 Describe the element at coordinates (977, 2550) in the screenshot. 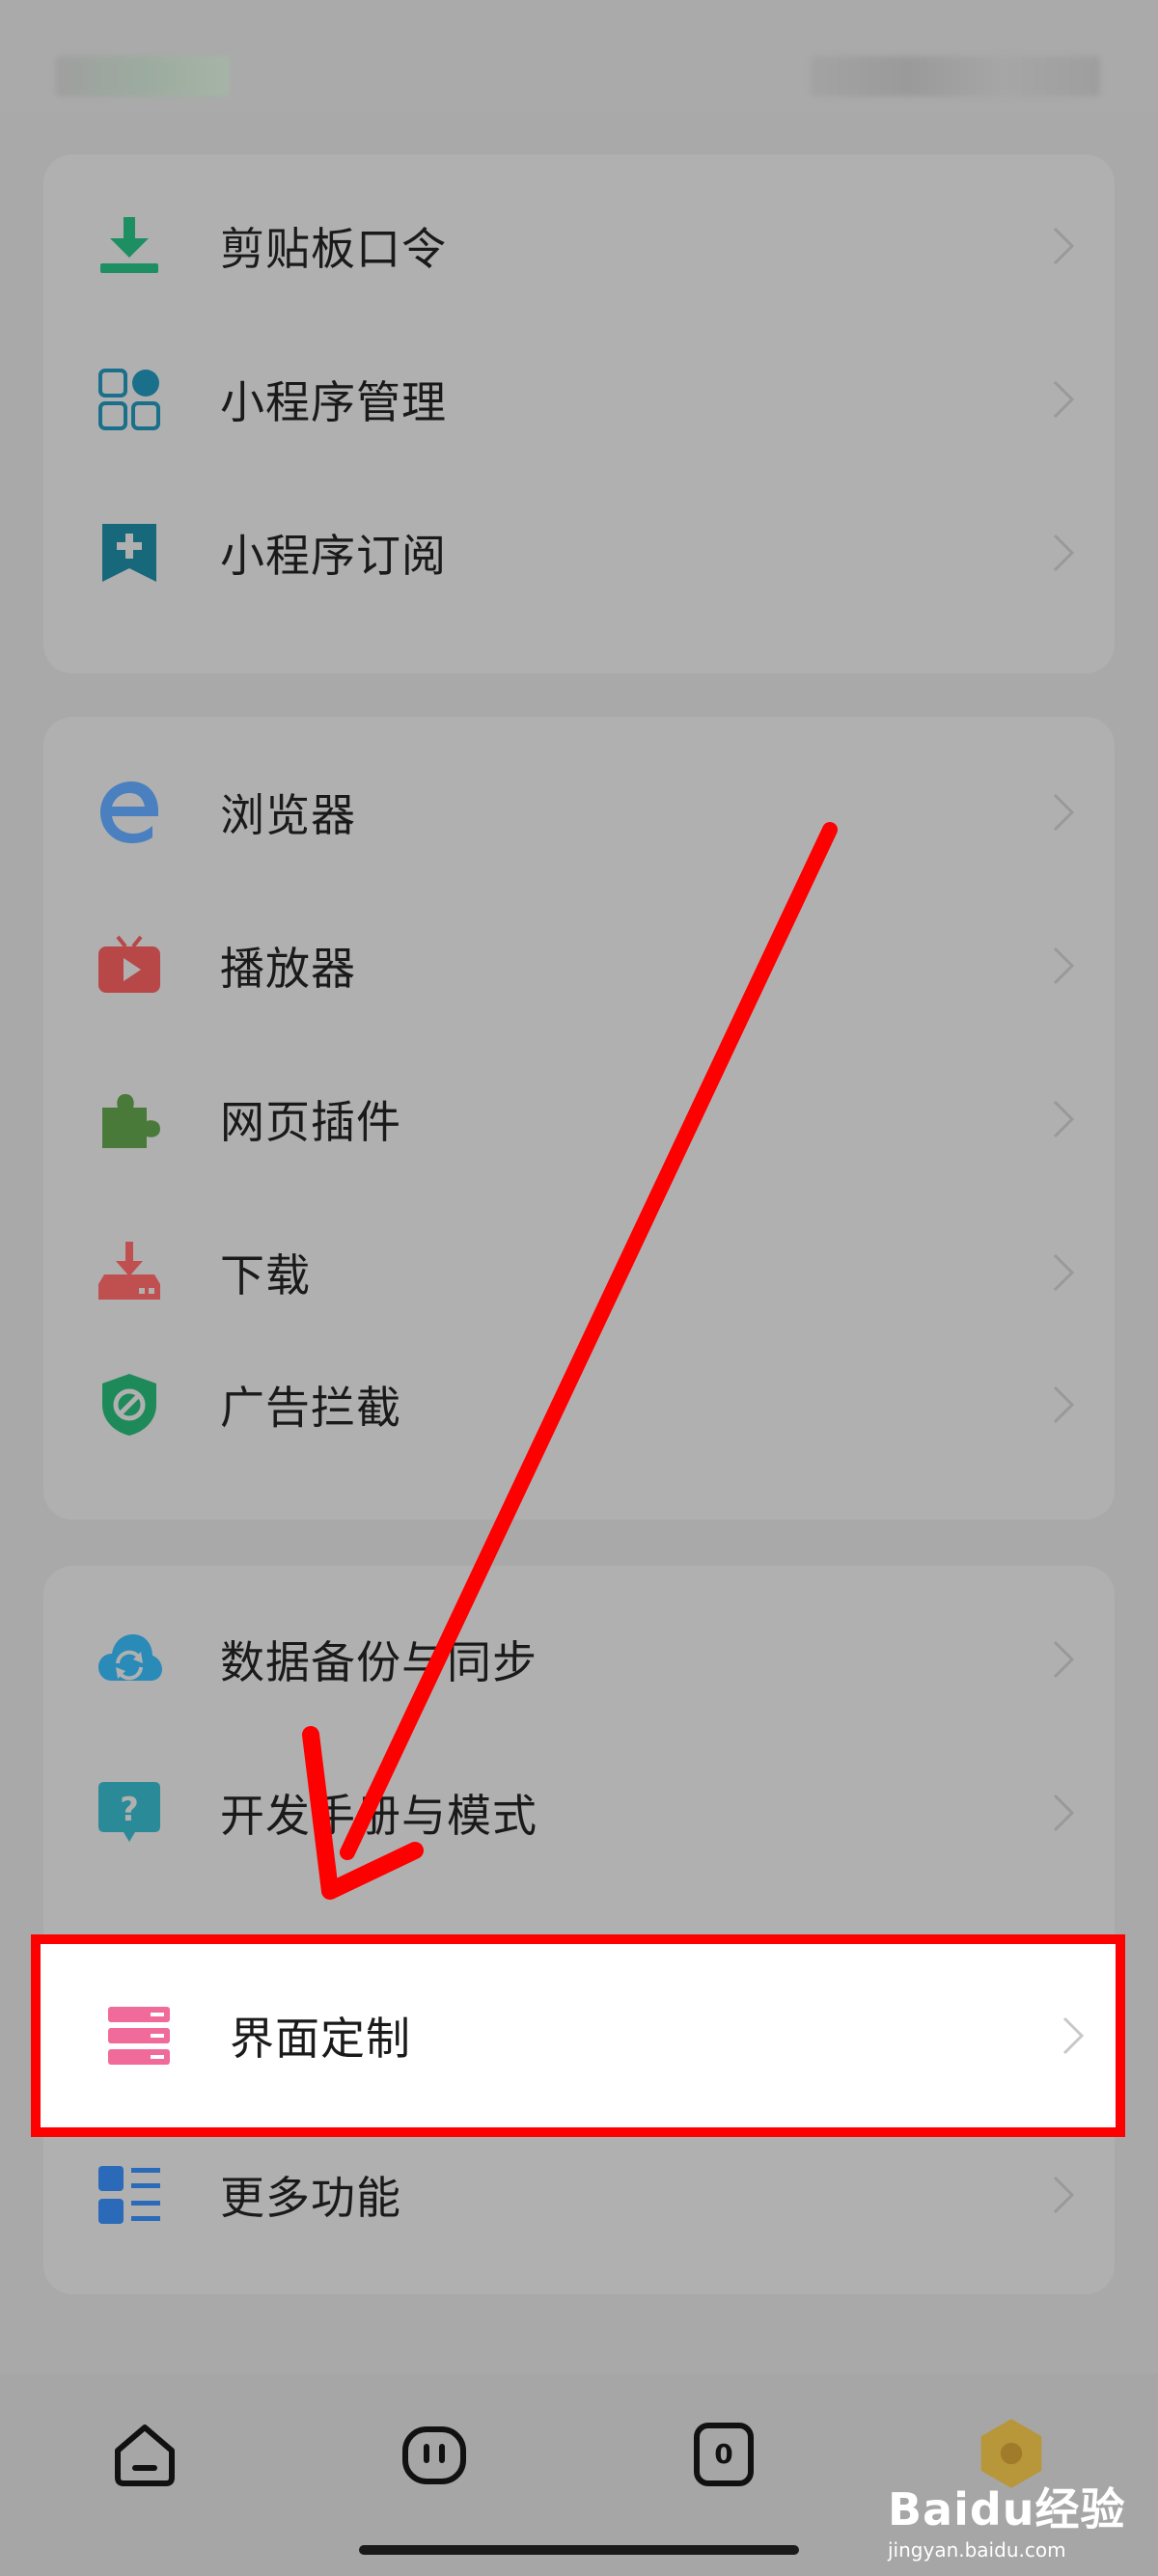

I see `watermark-url: jingyan.baidu.com` at that location.